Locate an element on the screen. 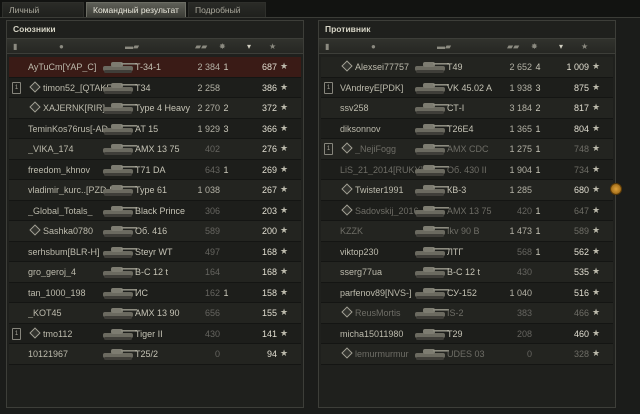 The width and height of the screenshot is (640, 414). player-row: freedom_khnov T71 DA 643 1 269 ★ is located at coordinates (155, 169).